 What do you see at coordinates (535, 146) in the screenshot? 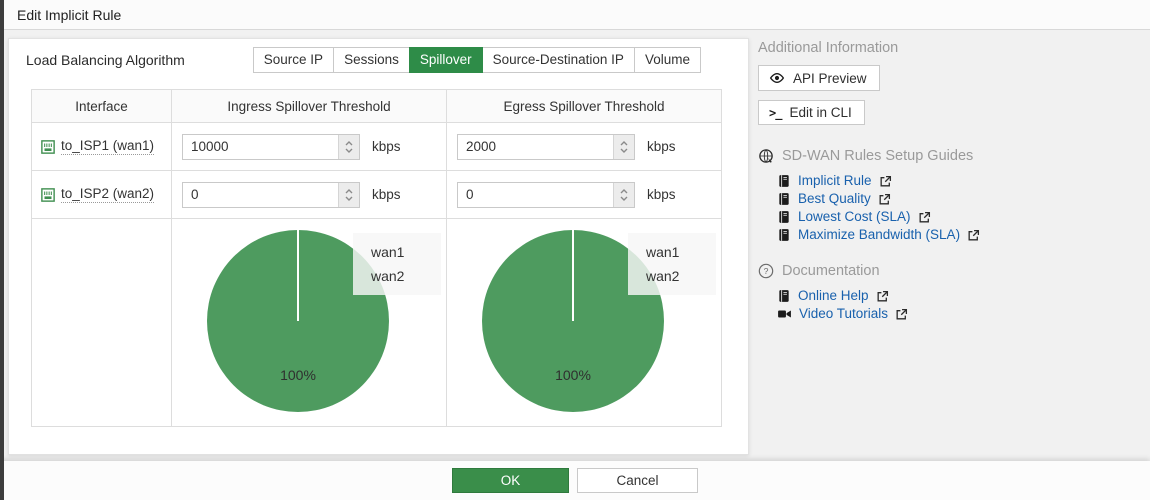
I see `egress-threshold-input-wan1` at bounding box center [535, 146].